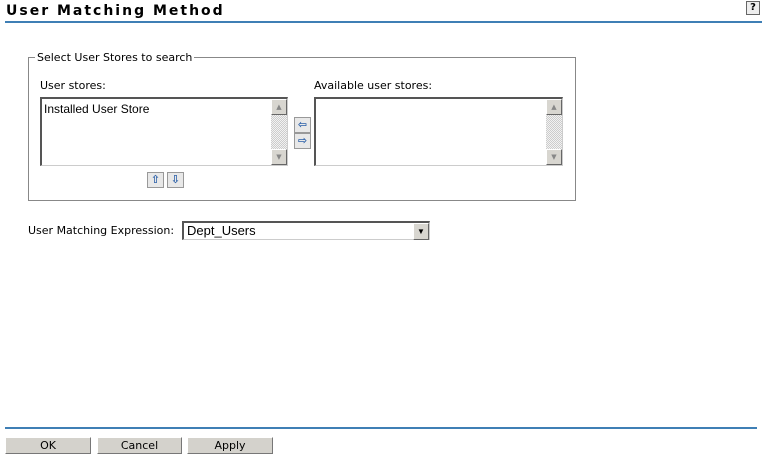 This screenshot has height=454, width=762. I want to click on move-down-button: ⇩, so click(175, 180).